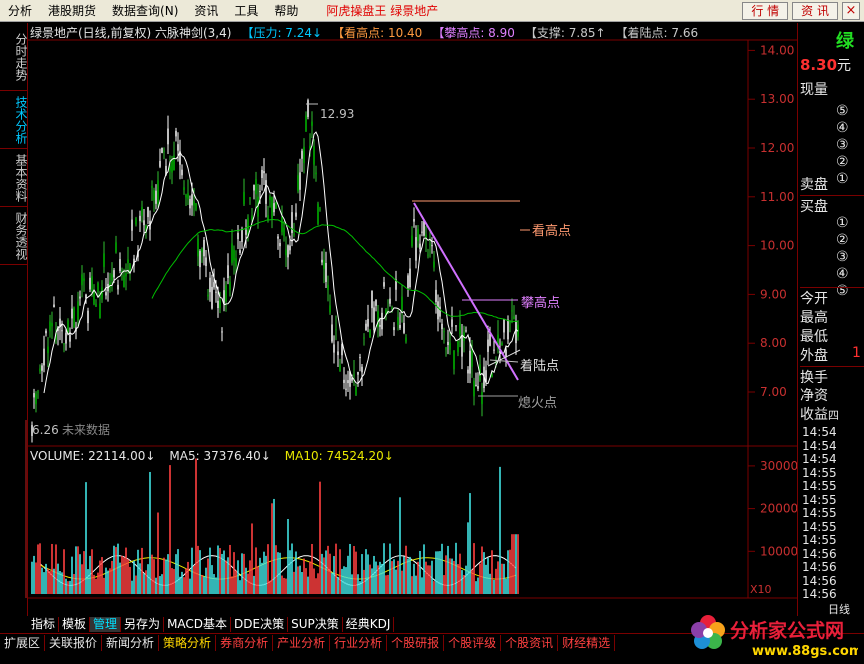 This screenshot has width=864, height=664. What do you see at coordinates (44, 624) in the screenshot?
I see `toolbar-tab: 指标` at bounding box center [44, 624].